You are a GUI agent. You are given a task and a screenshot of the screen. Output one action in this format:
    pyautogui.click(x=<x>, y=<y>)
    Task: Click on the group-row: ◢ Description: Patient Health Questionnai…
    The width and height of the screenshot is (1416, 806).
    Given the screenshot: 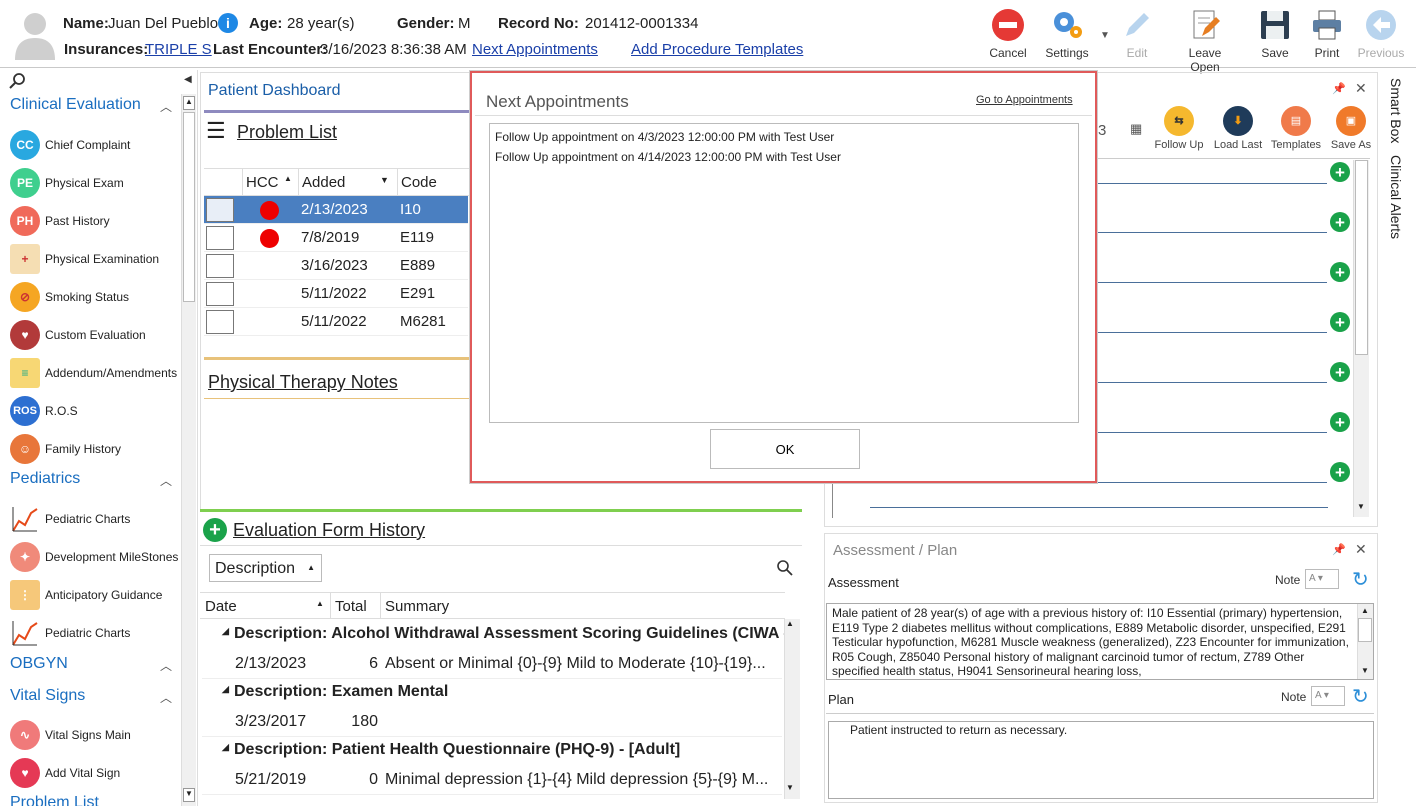 What is the action you would take?
    pyautogui.click(x=492, y=751)
    